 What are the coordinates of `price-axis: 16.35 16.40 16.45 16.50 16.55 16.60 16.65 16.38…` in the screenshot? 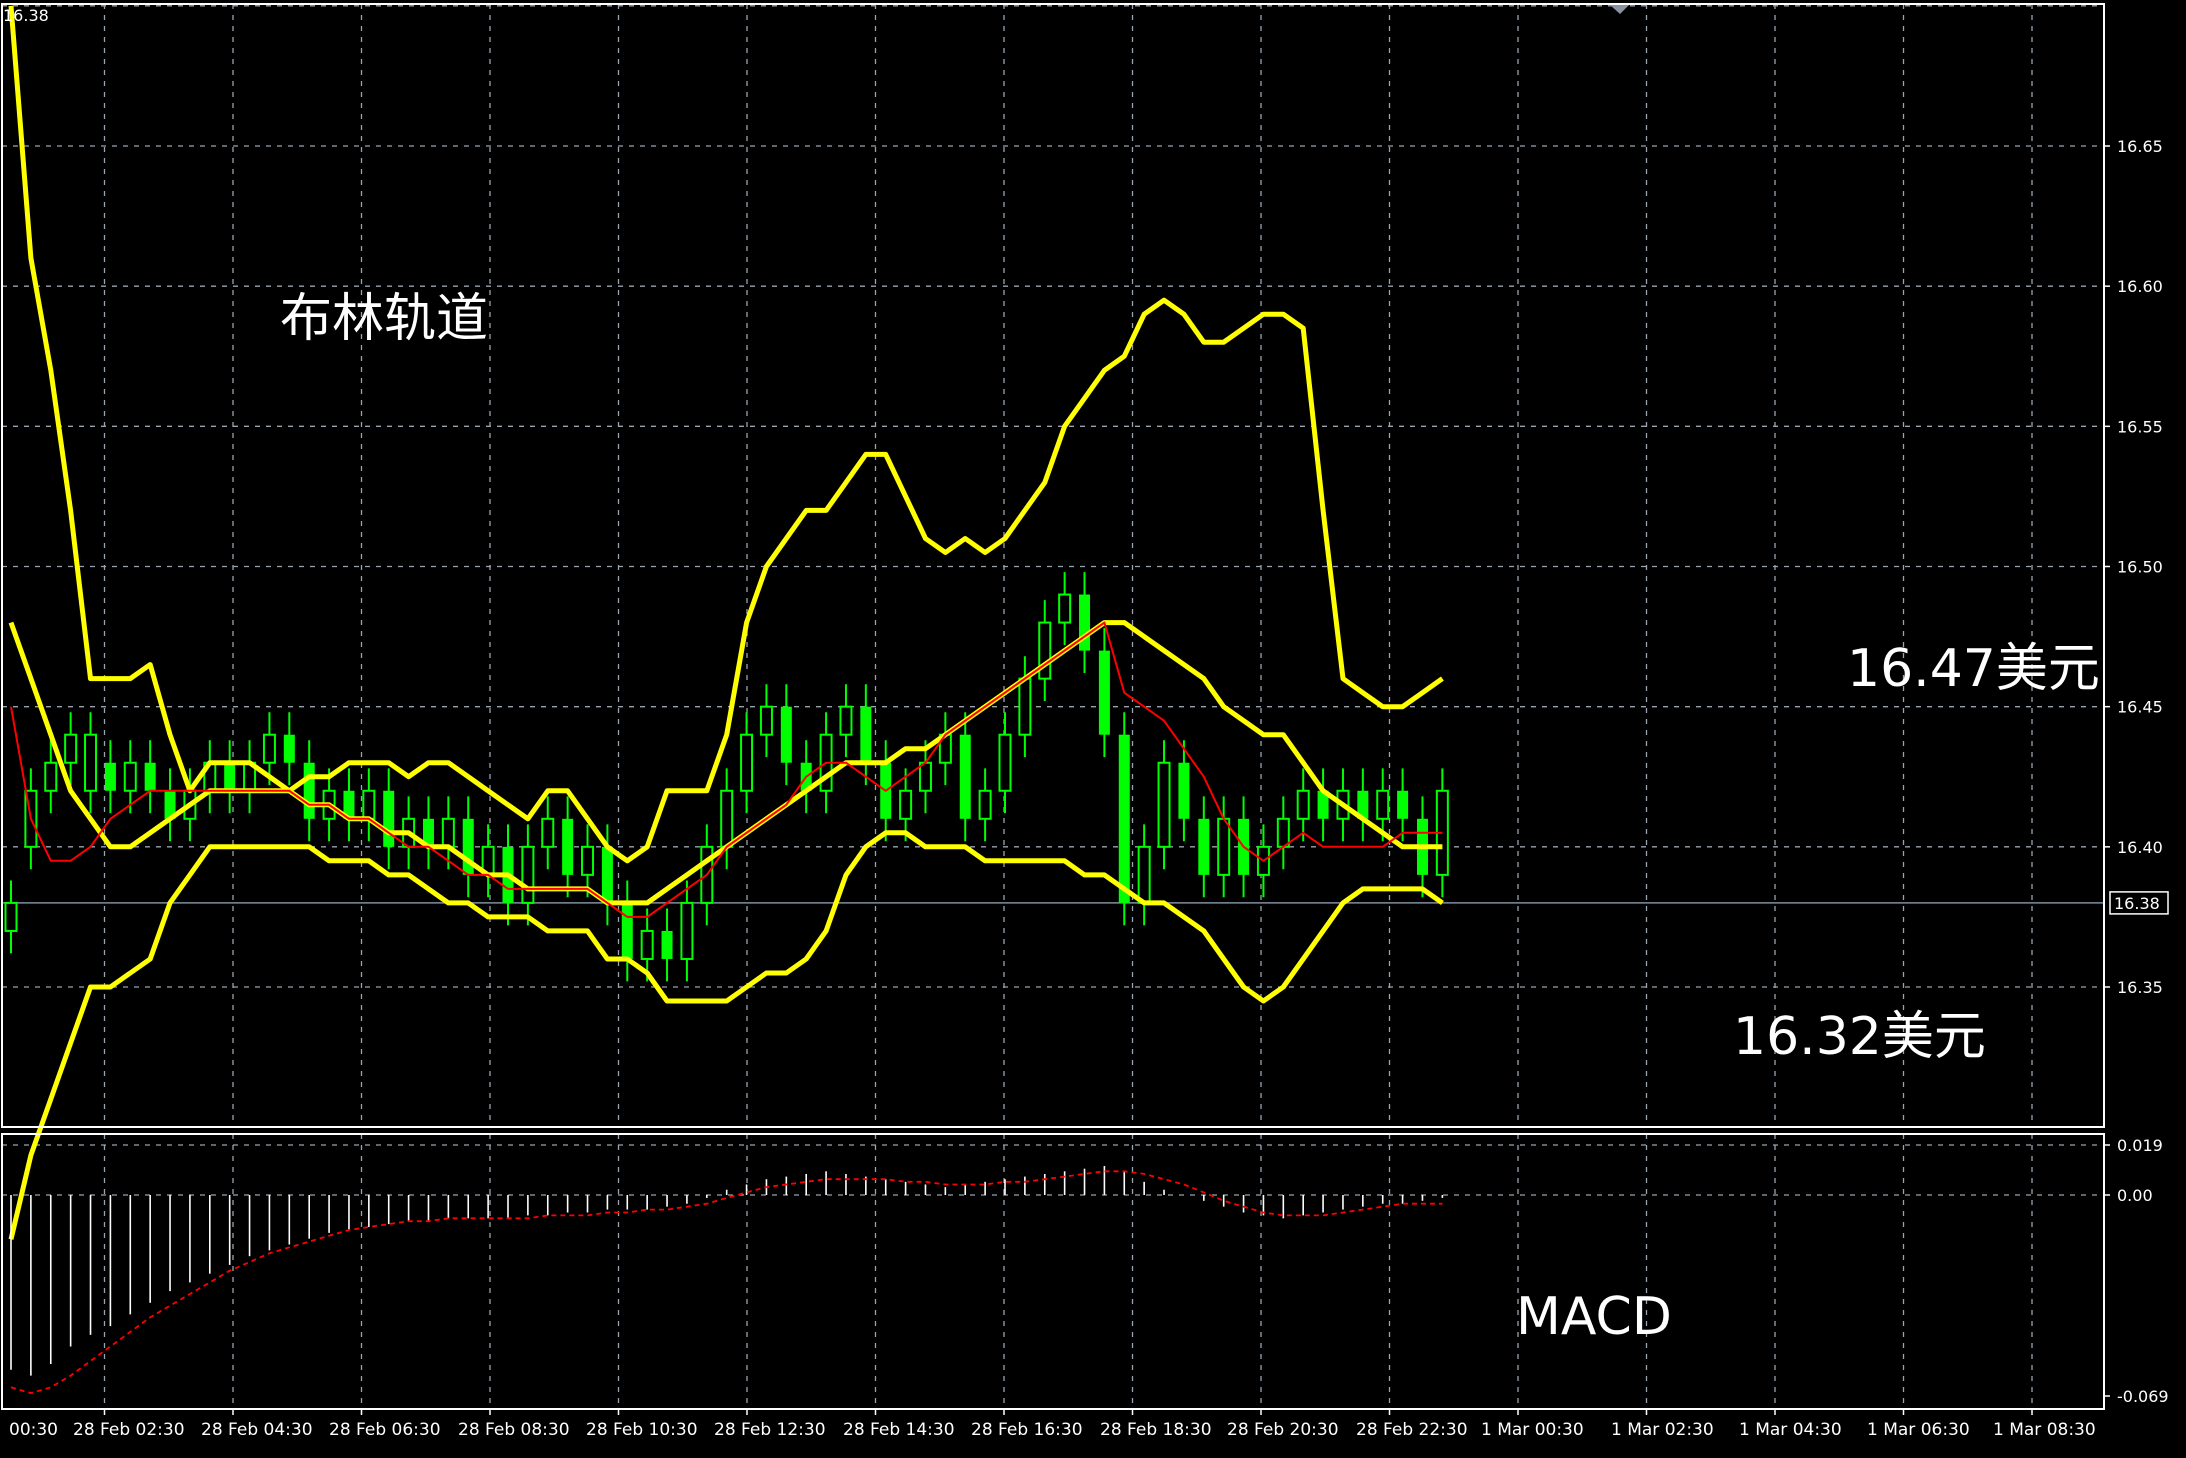 It's located at (2136, 771).